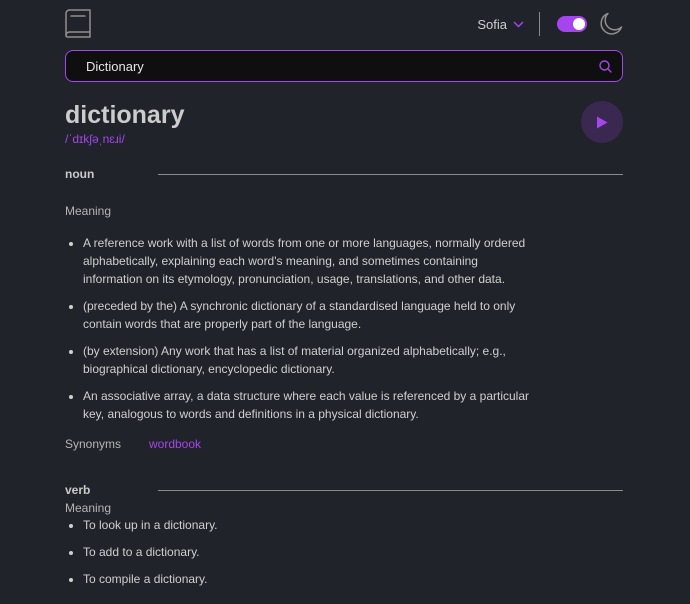 This screenshot has height=604, width=690. I want to click on chevron-down-icon, so click(518, 24).